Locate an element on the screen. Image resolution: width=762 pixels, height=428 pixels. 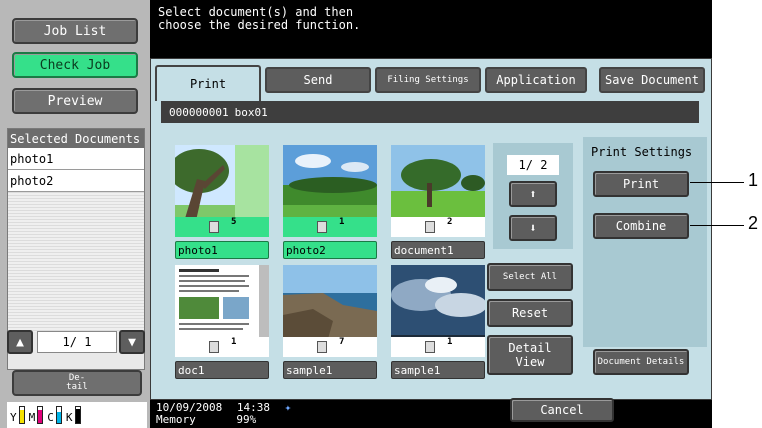
toner-cyan: C is located at coordinates (54, 415).